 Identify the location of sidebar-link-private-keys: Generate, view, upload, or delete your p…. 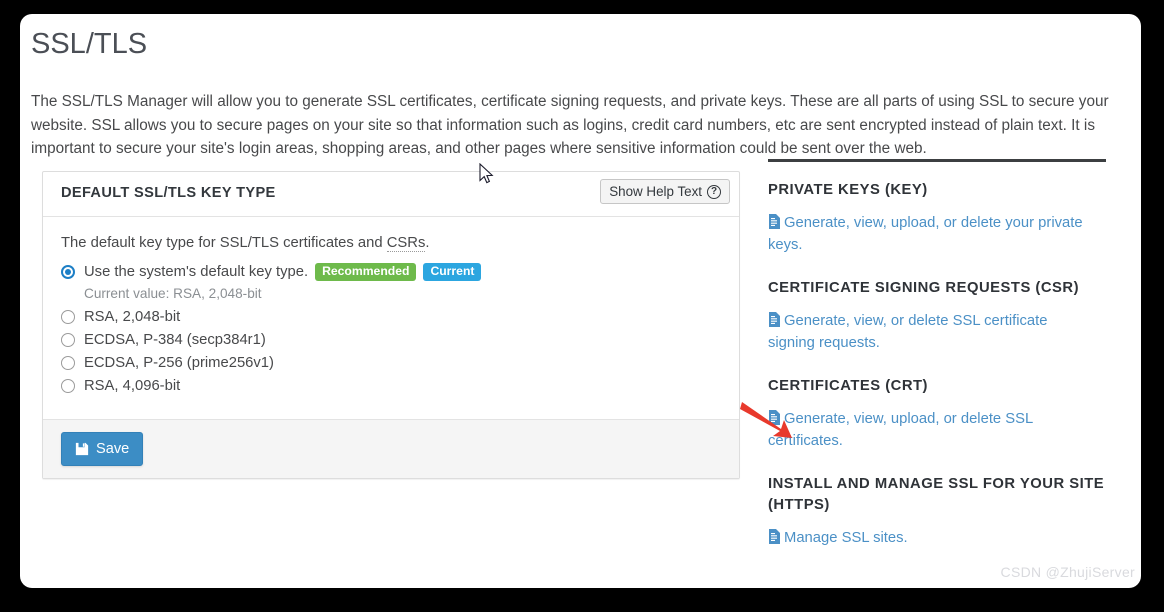
(929, 234).